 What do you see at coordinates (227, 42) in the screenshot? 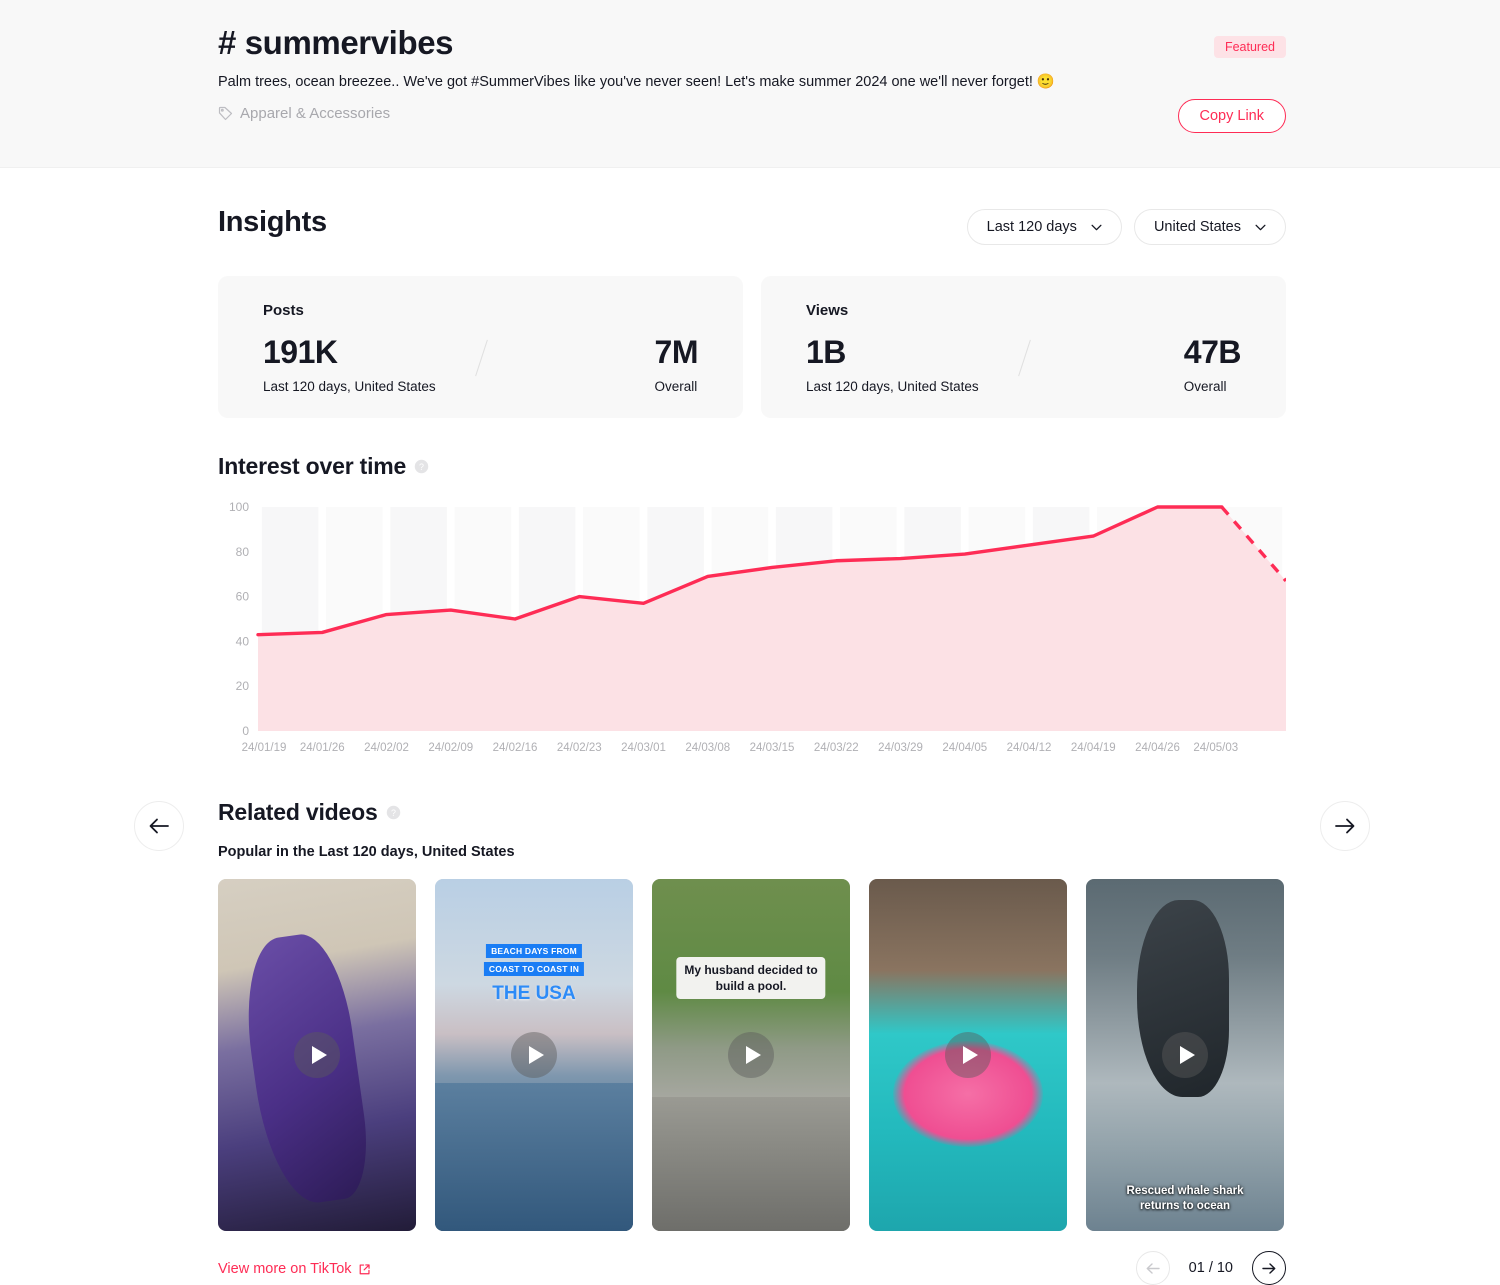
I see `hash-symbol: #` at bounding box center [227, 42].